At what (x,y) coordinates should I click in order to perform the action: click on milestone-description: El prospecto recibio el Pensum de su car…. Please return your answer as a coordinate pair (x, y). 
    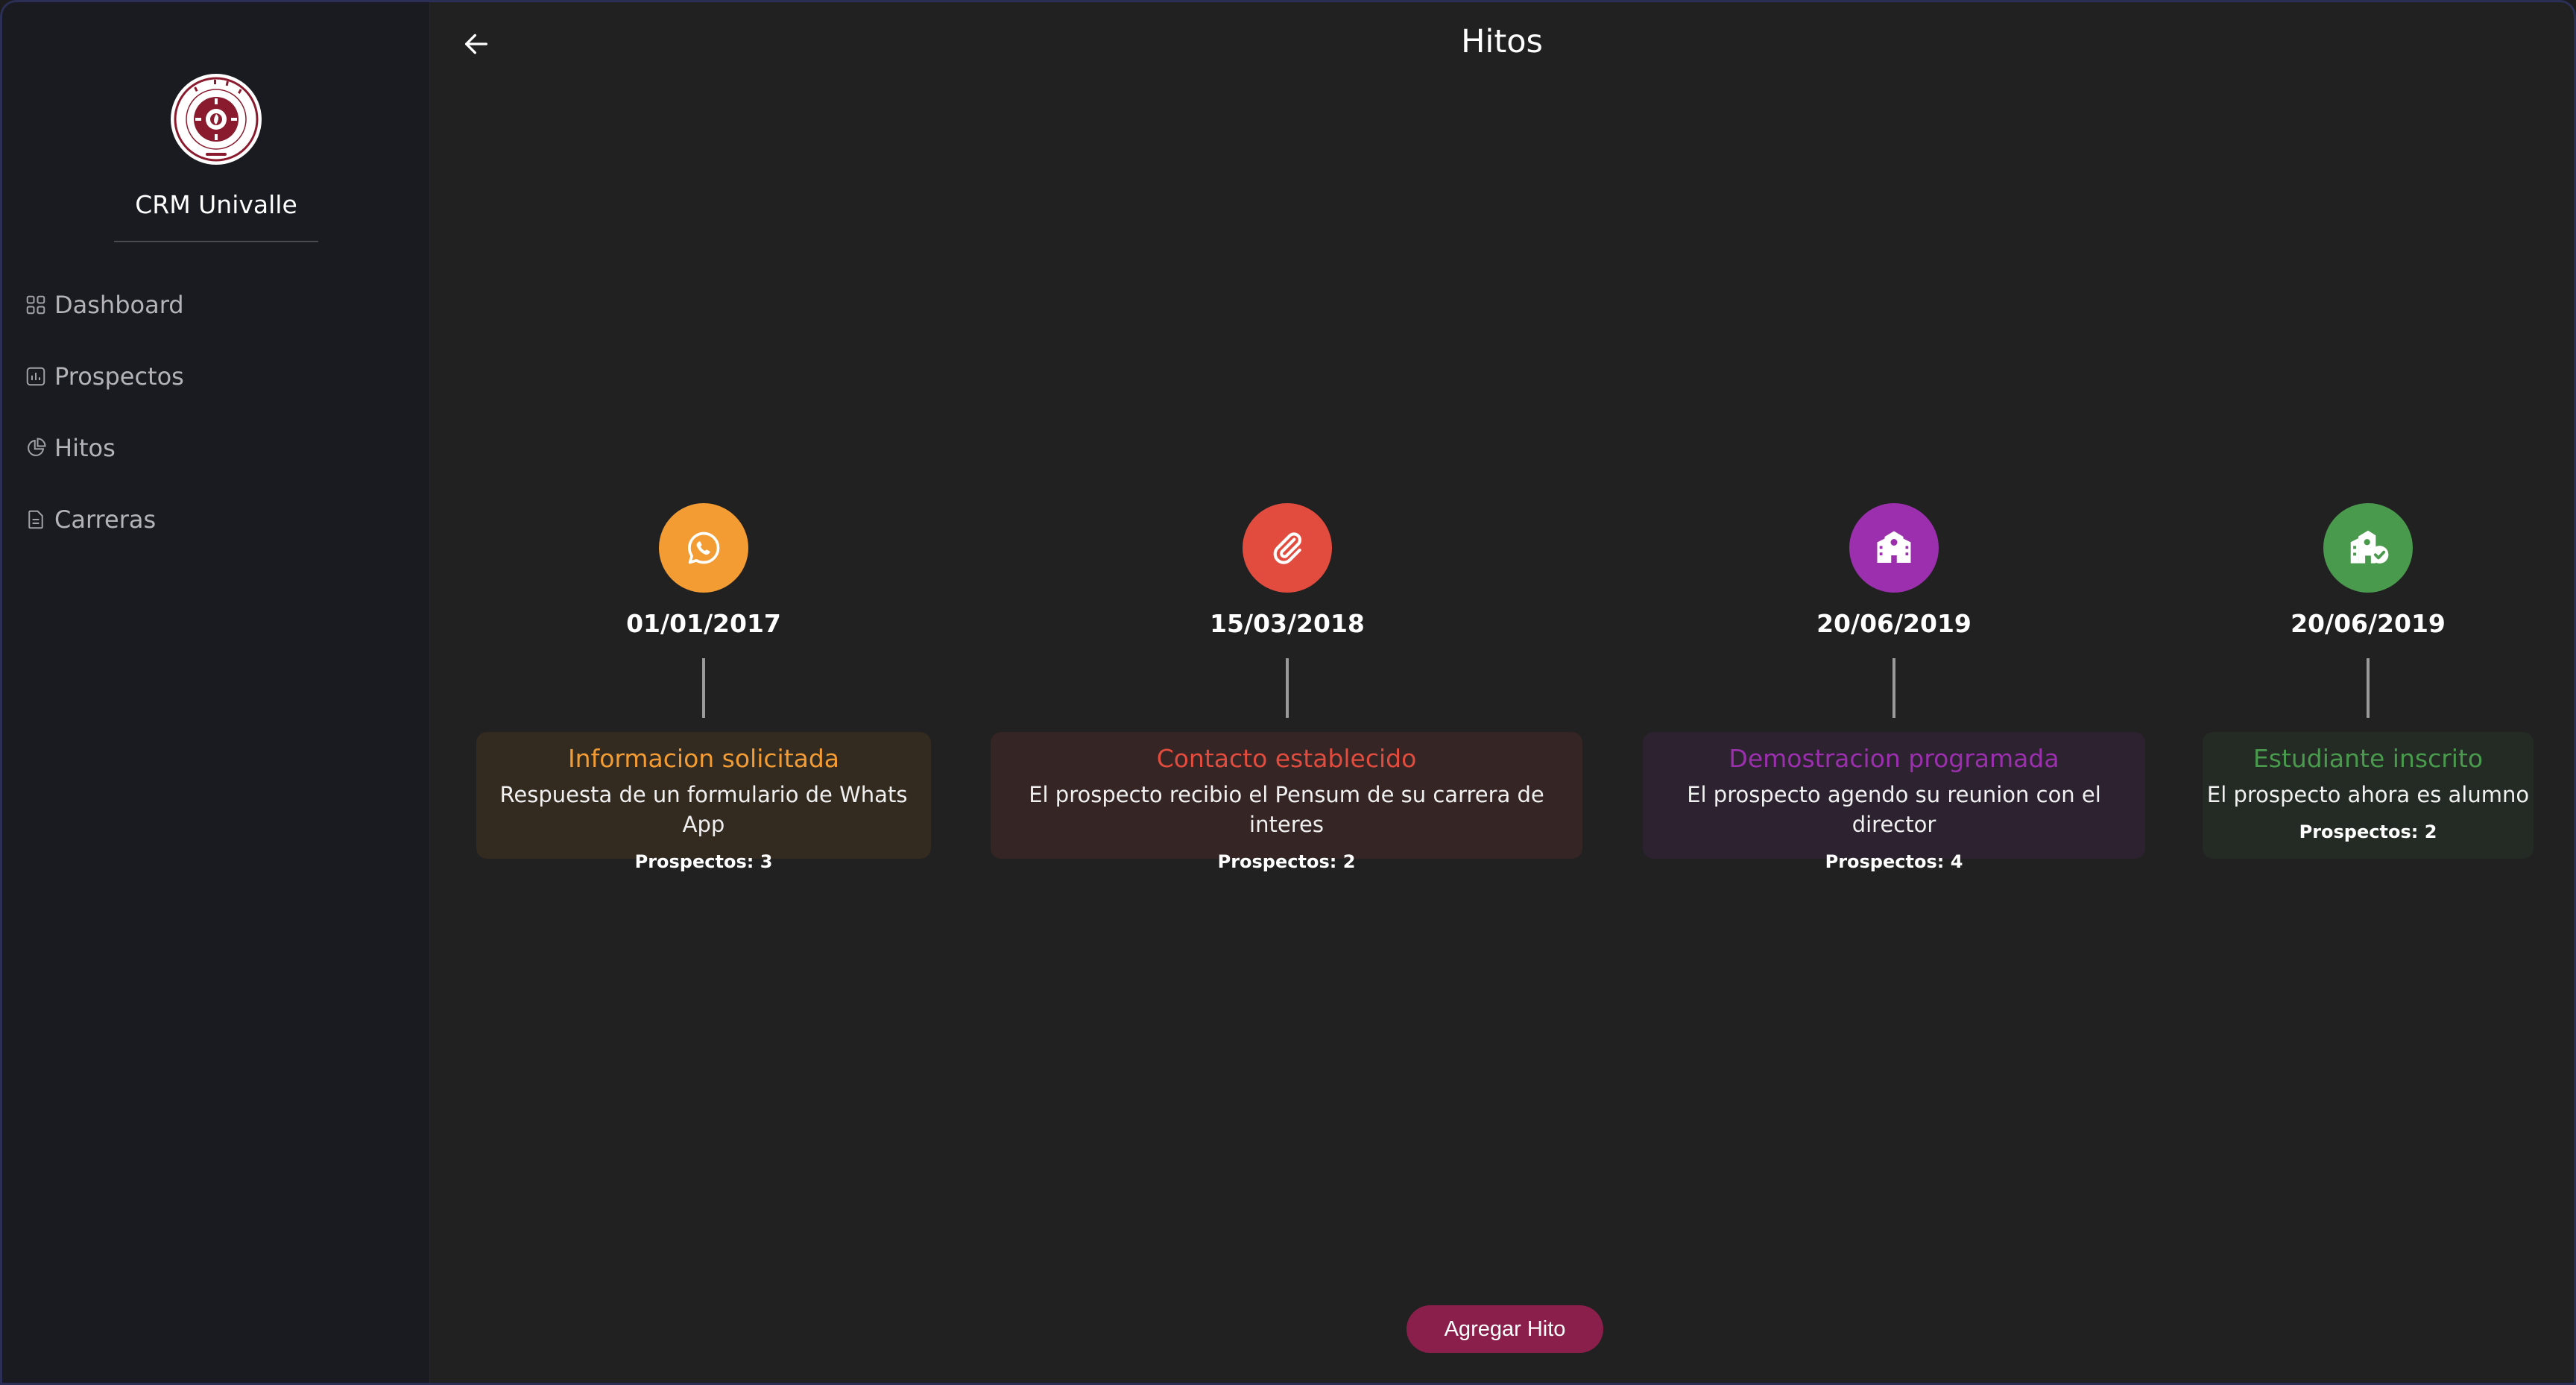
    Looking at the image, I should click on (1286, 810).